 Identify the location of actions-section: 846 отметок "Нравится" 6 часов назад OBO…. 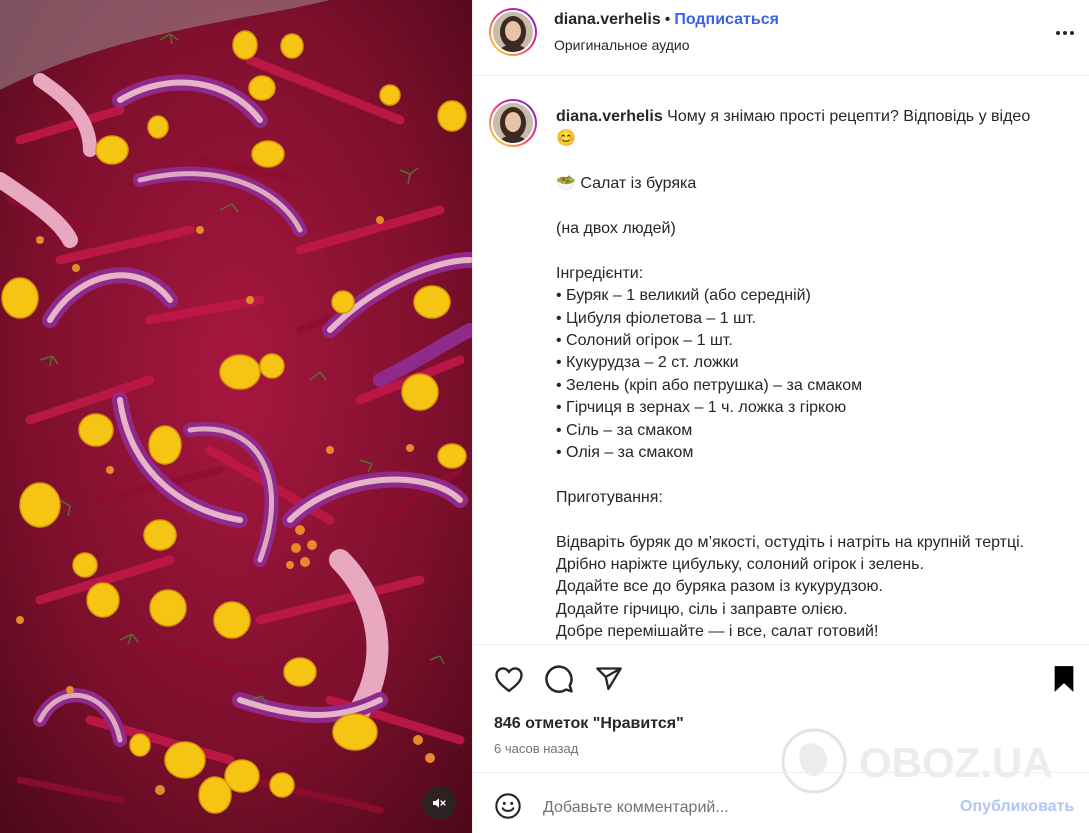
(781, 719).